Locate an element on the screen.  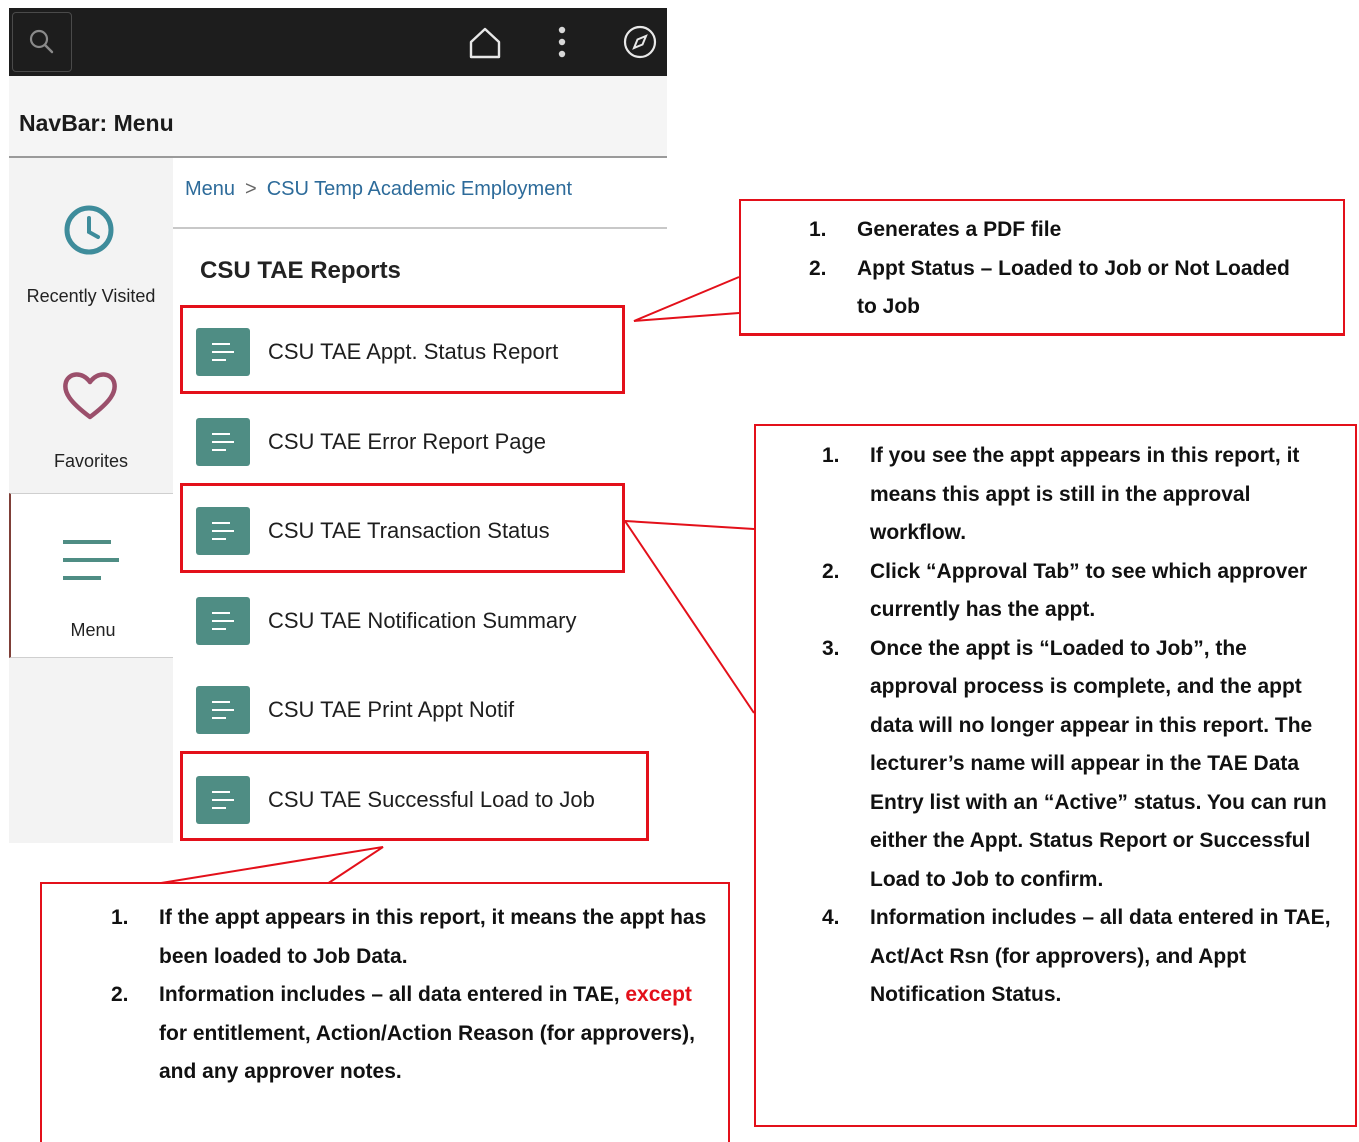
emphasis-except: except is located at coordinates (658, 994).